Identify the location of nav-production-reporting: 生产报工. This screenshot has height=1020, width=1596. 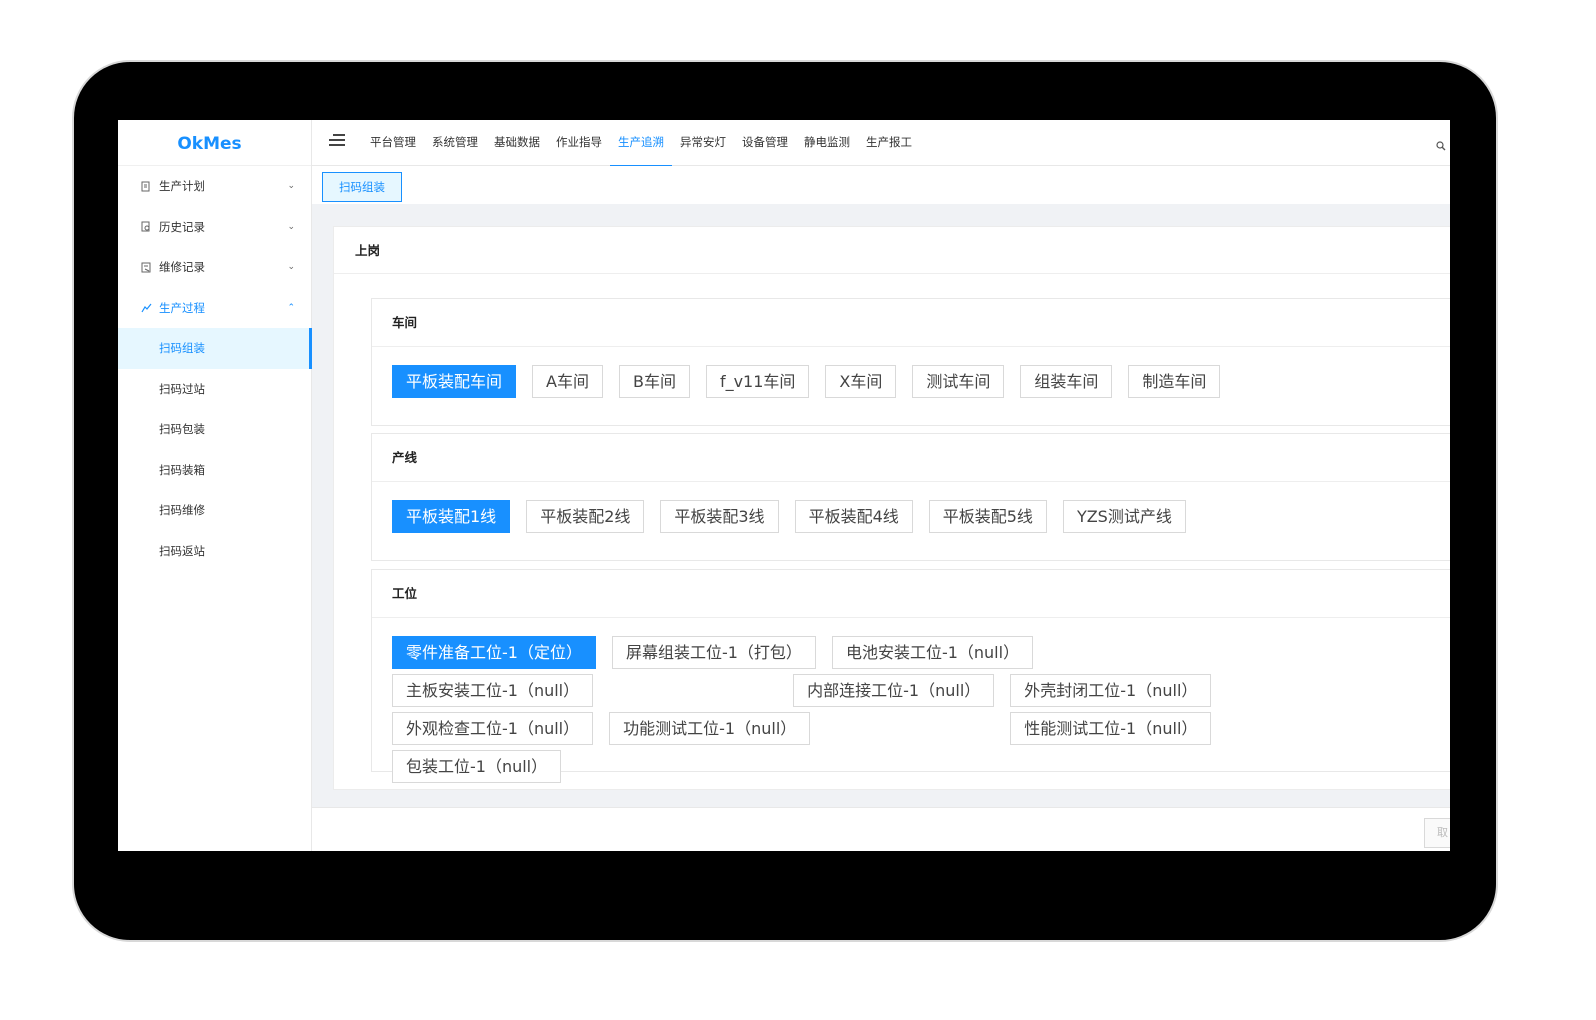
(889, 143).